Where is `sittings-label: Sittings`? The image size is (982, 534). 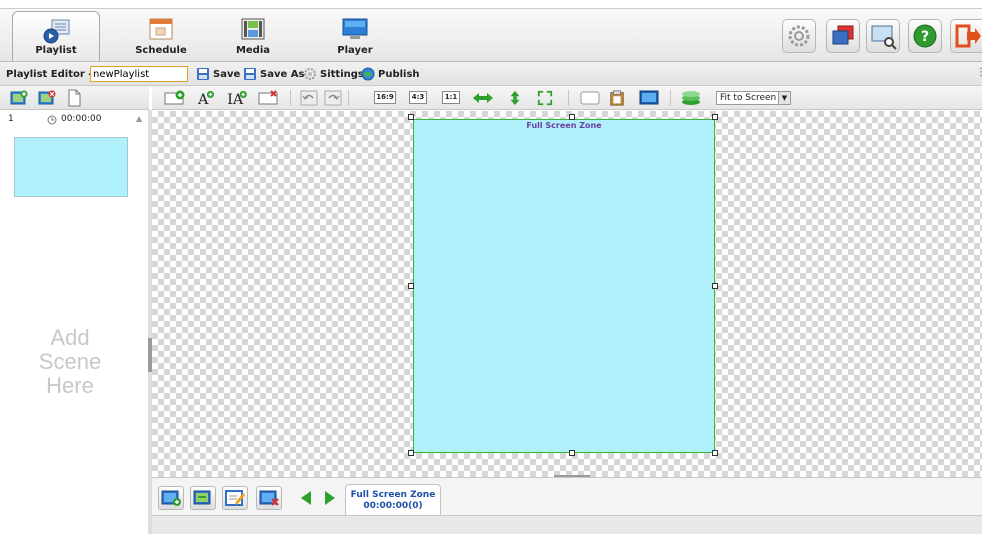 sittings-label: Sittings is located at coordinates (342, 74).